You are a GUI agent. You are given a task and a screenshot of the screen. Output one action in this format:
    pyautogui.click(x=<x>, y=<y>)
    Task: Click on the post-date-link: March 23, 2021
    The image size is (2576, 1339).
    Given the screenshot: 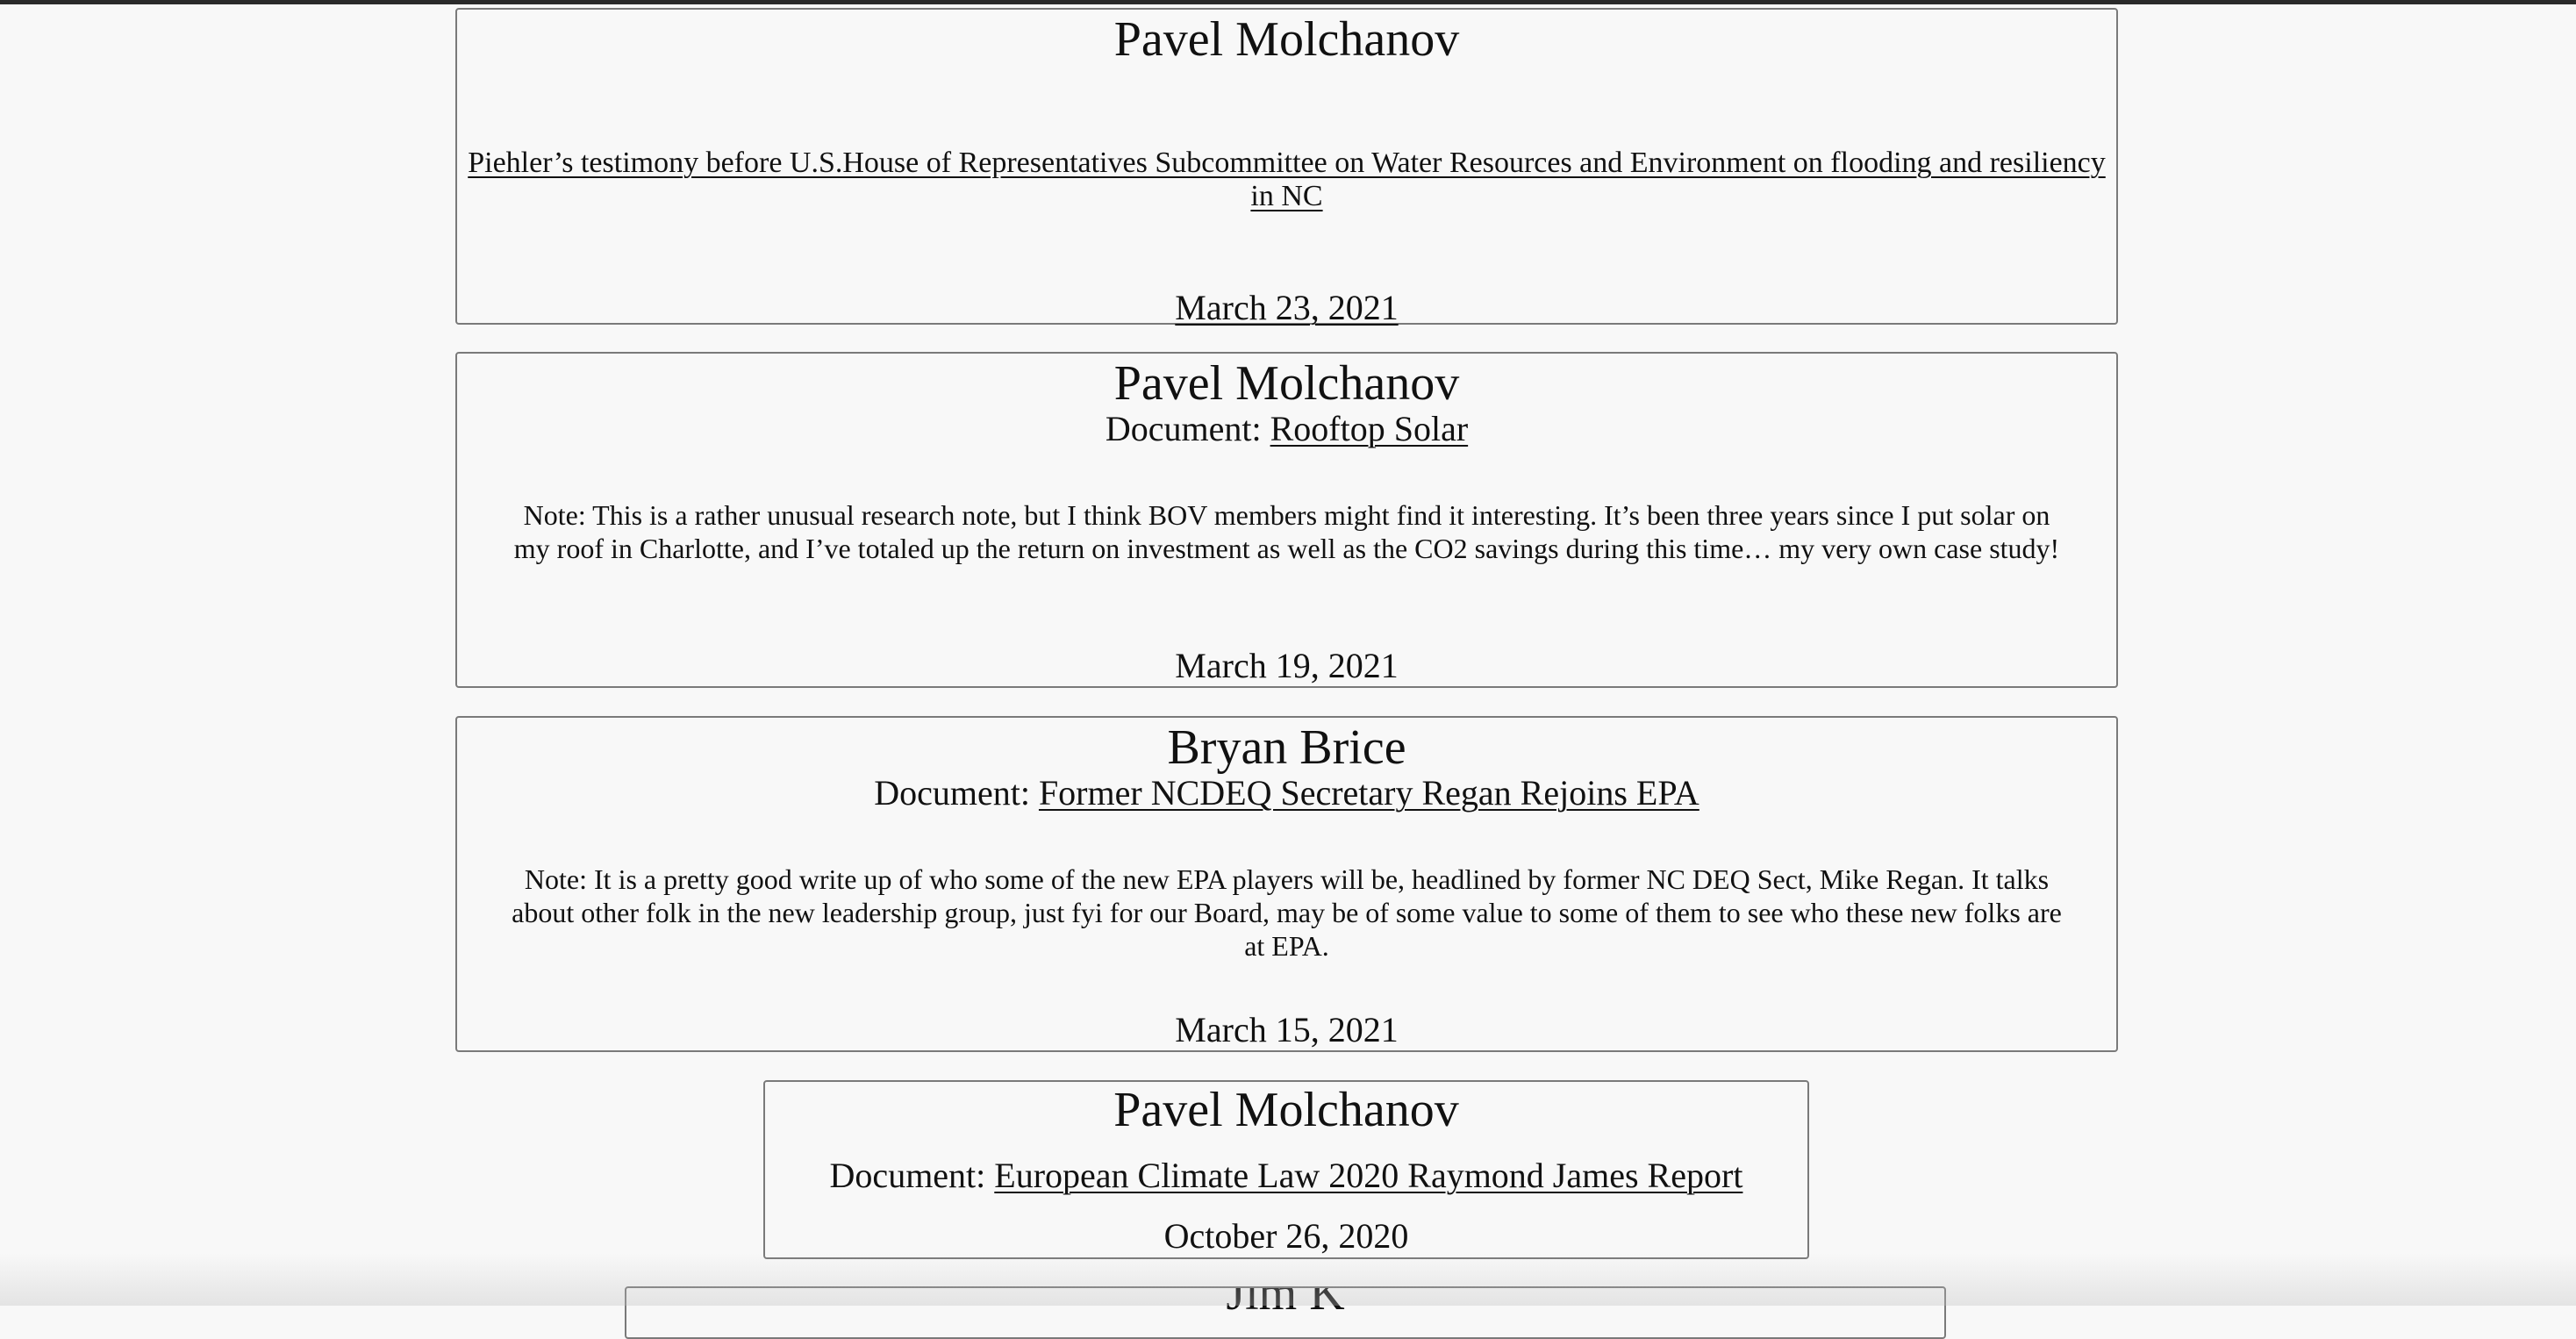 What is the action you would take?
    pyautogui.click(x=1286, y=307)
    